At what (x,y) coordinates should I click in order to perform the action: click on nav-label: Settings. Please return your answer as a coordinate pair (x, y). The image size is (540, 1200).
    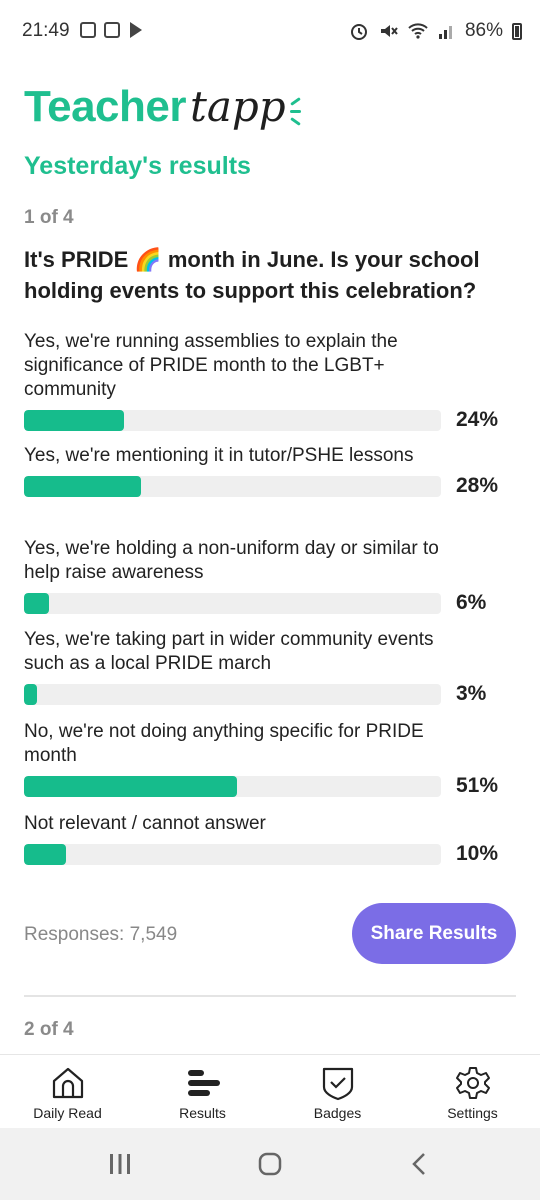
    Looking at the image, I should click on (472, 1113).